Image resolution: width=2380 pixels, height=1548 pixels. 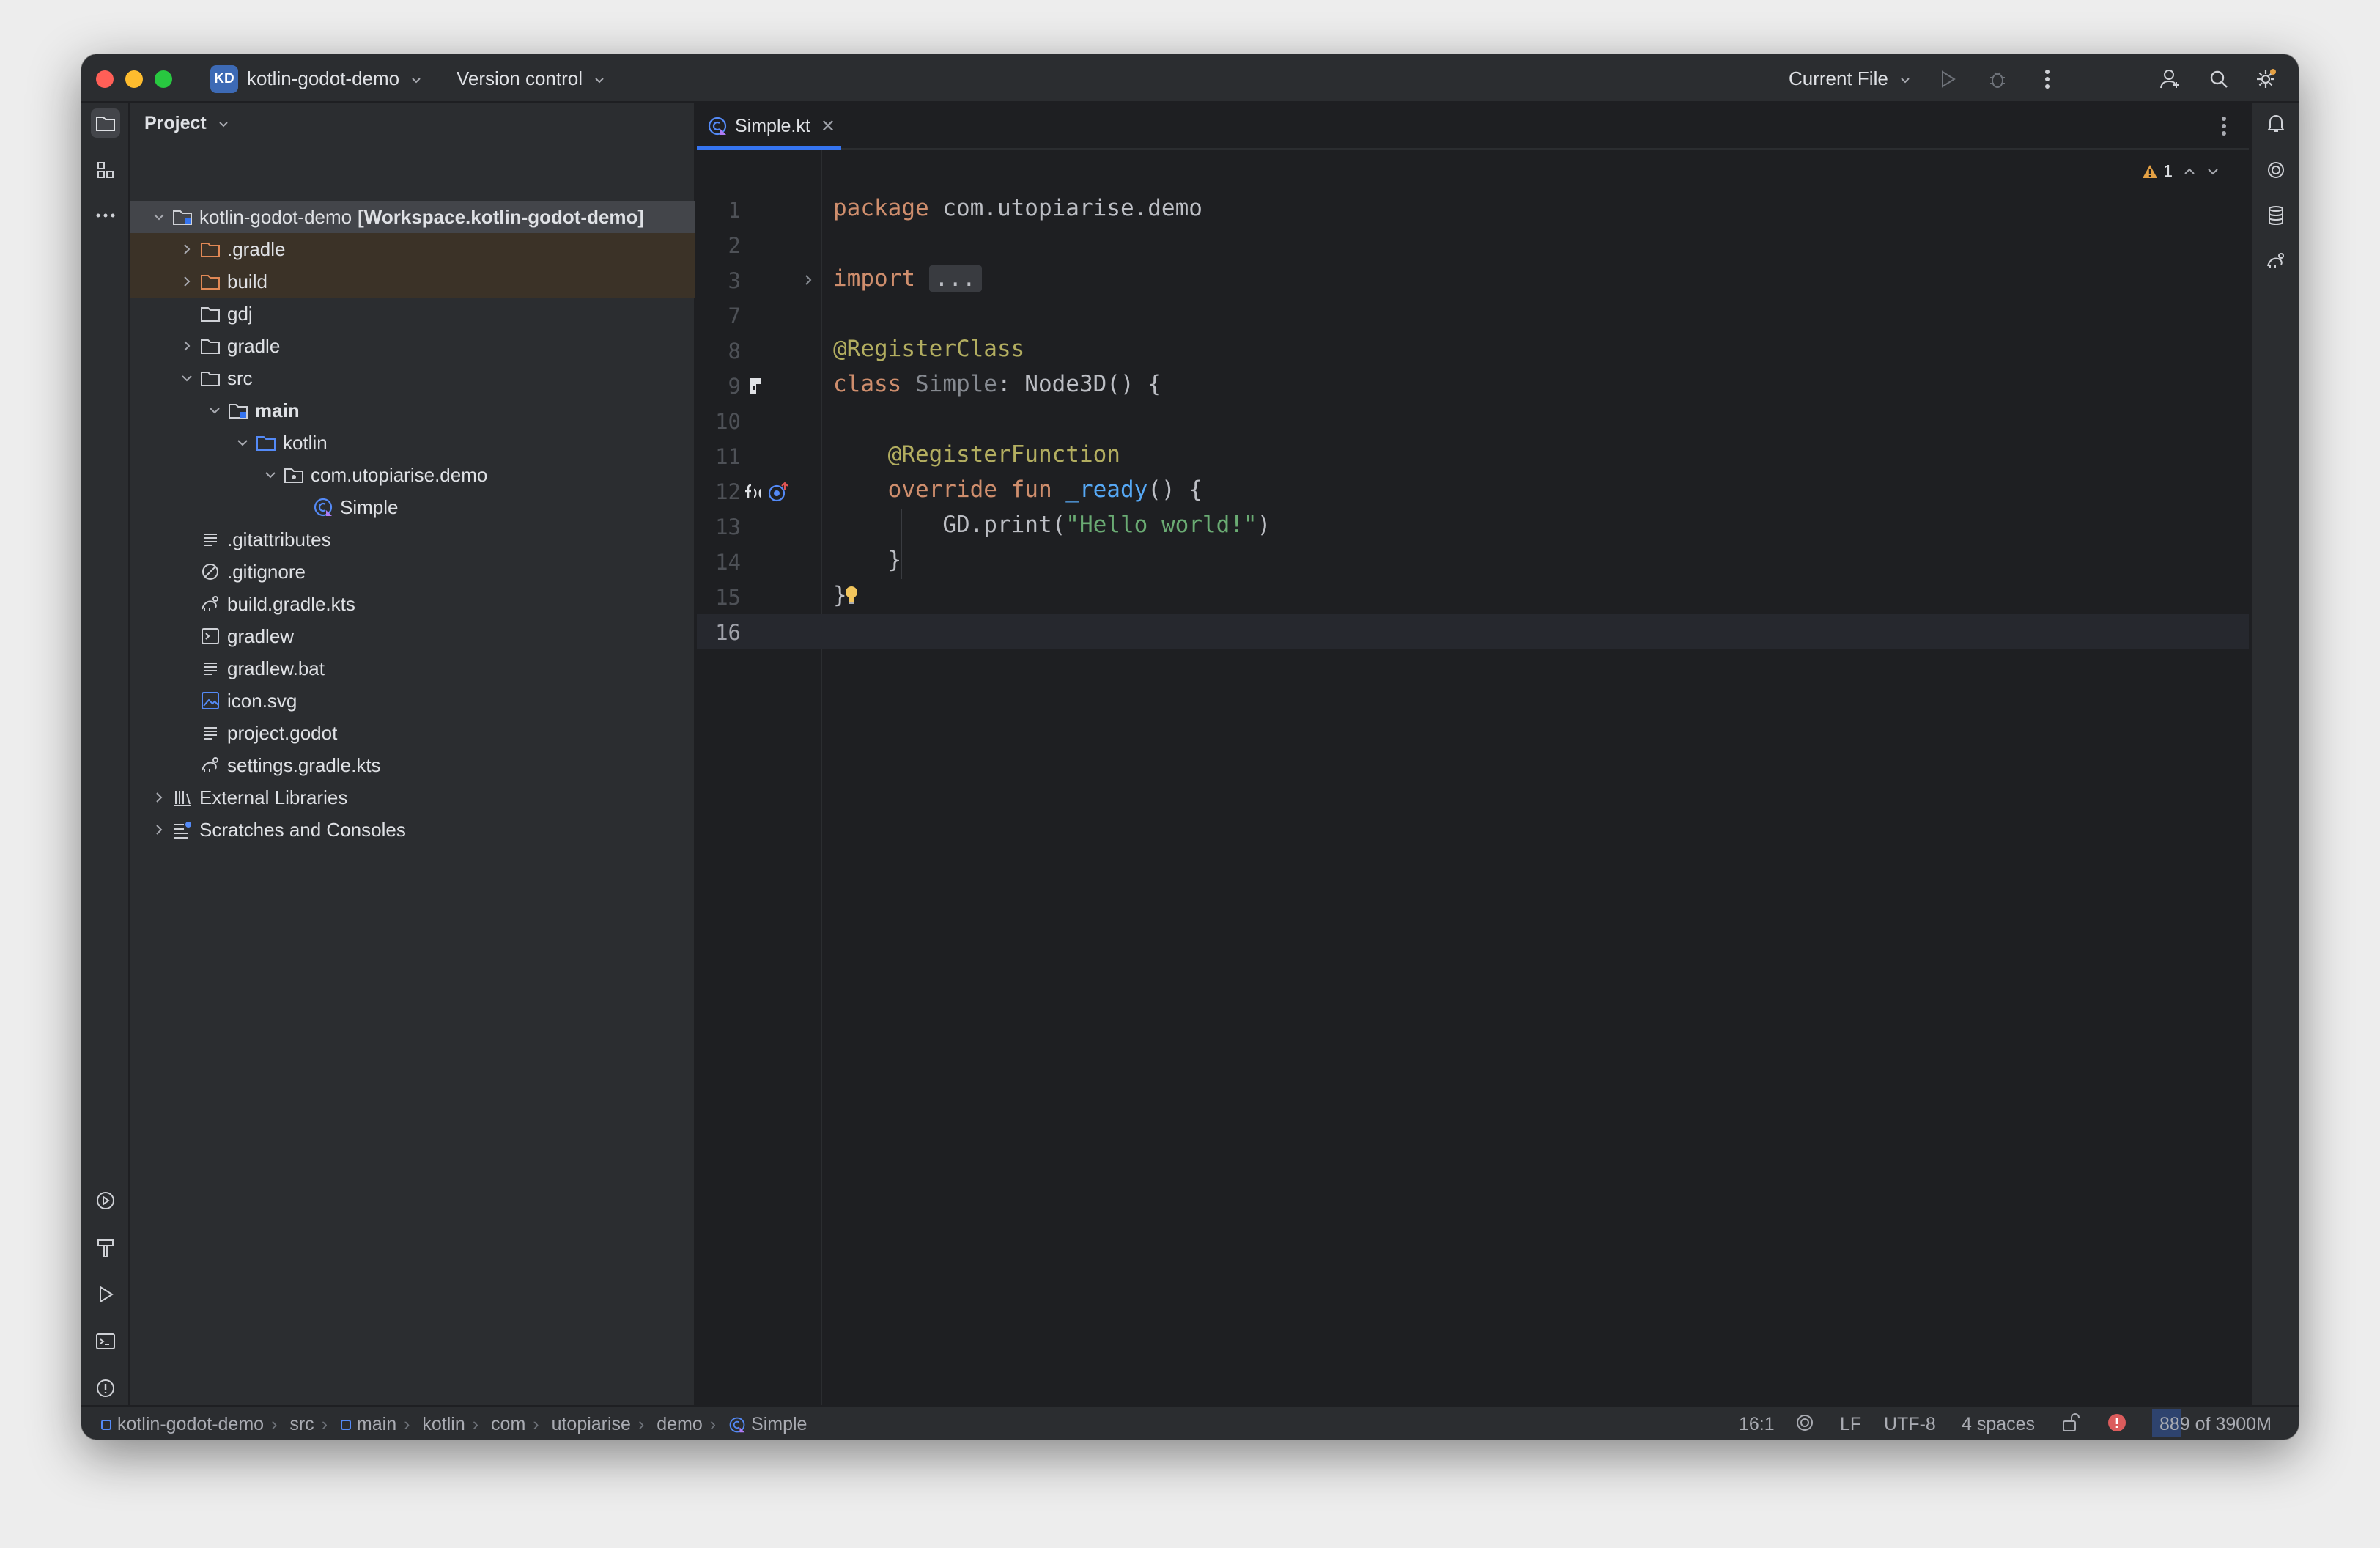 I want to click on tree-item-gitattributes: .gitattributes, so click(x=412, y=539).